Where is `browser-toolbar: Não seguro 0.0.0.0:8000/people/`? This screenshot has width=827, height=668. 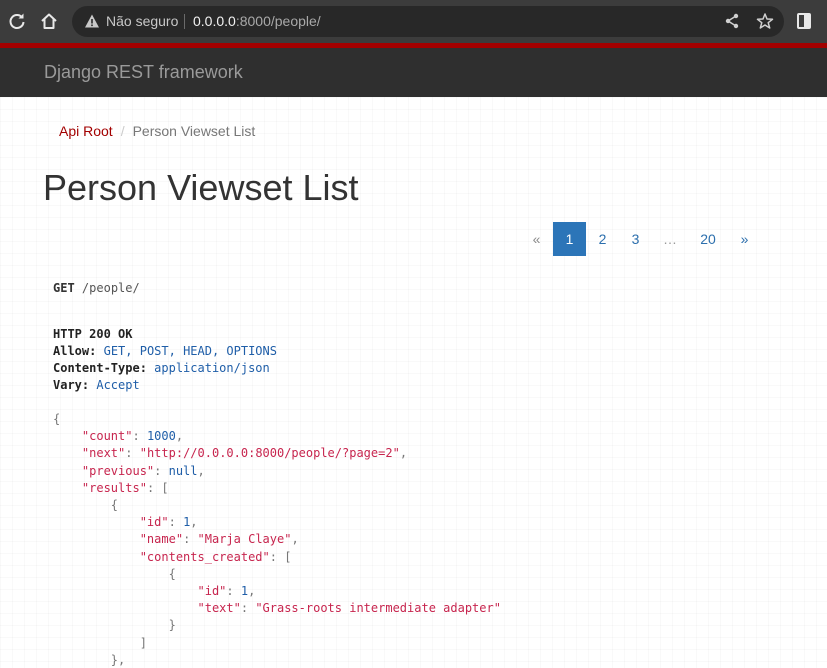 browser-toolbar: Não seguro 0.0.0.0:8000/people/ is located at coordinates (413, 21).